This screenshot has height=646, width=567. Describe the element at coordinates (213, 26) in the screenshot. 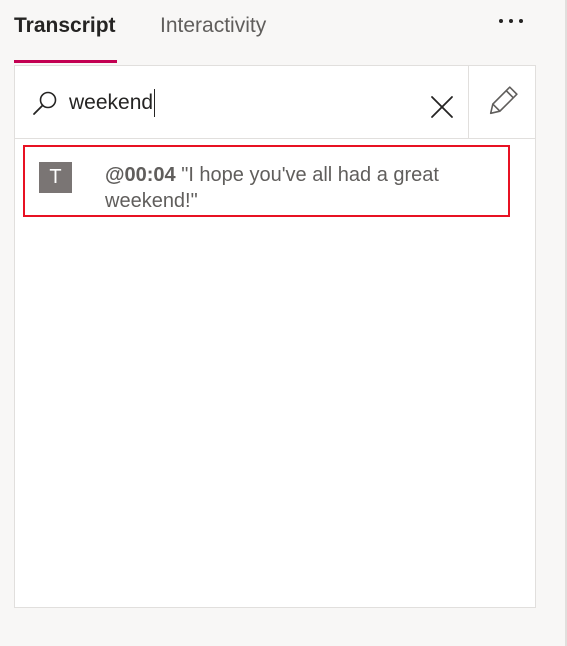

I see `tab-interactivity: Interactivity` at that location.